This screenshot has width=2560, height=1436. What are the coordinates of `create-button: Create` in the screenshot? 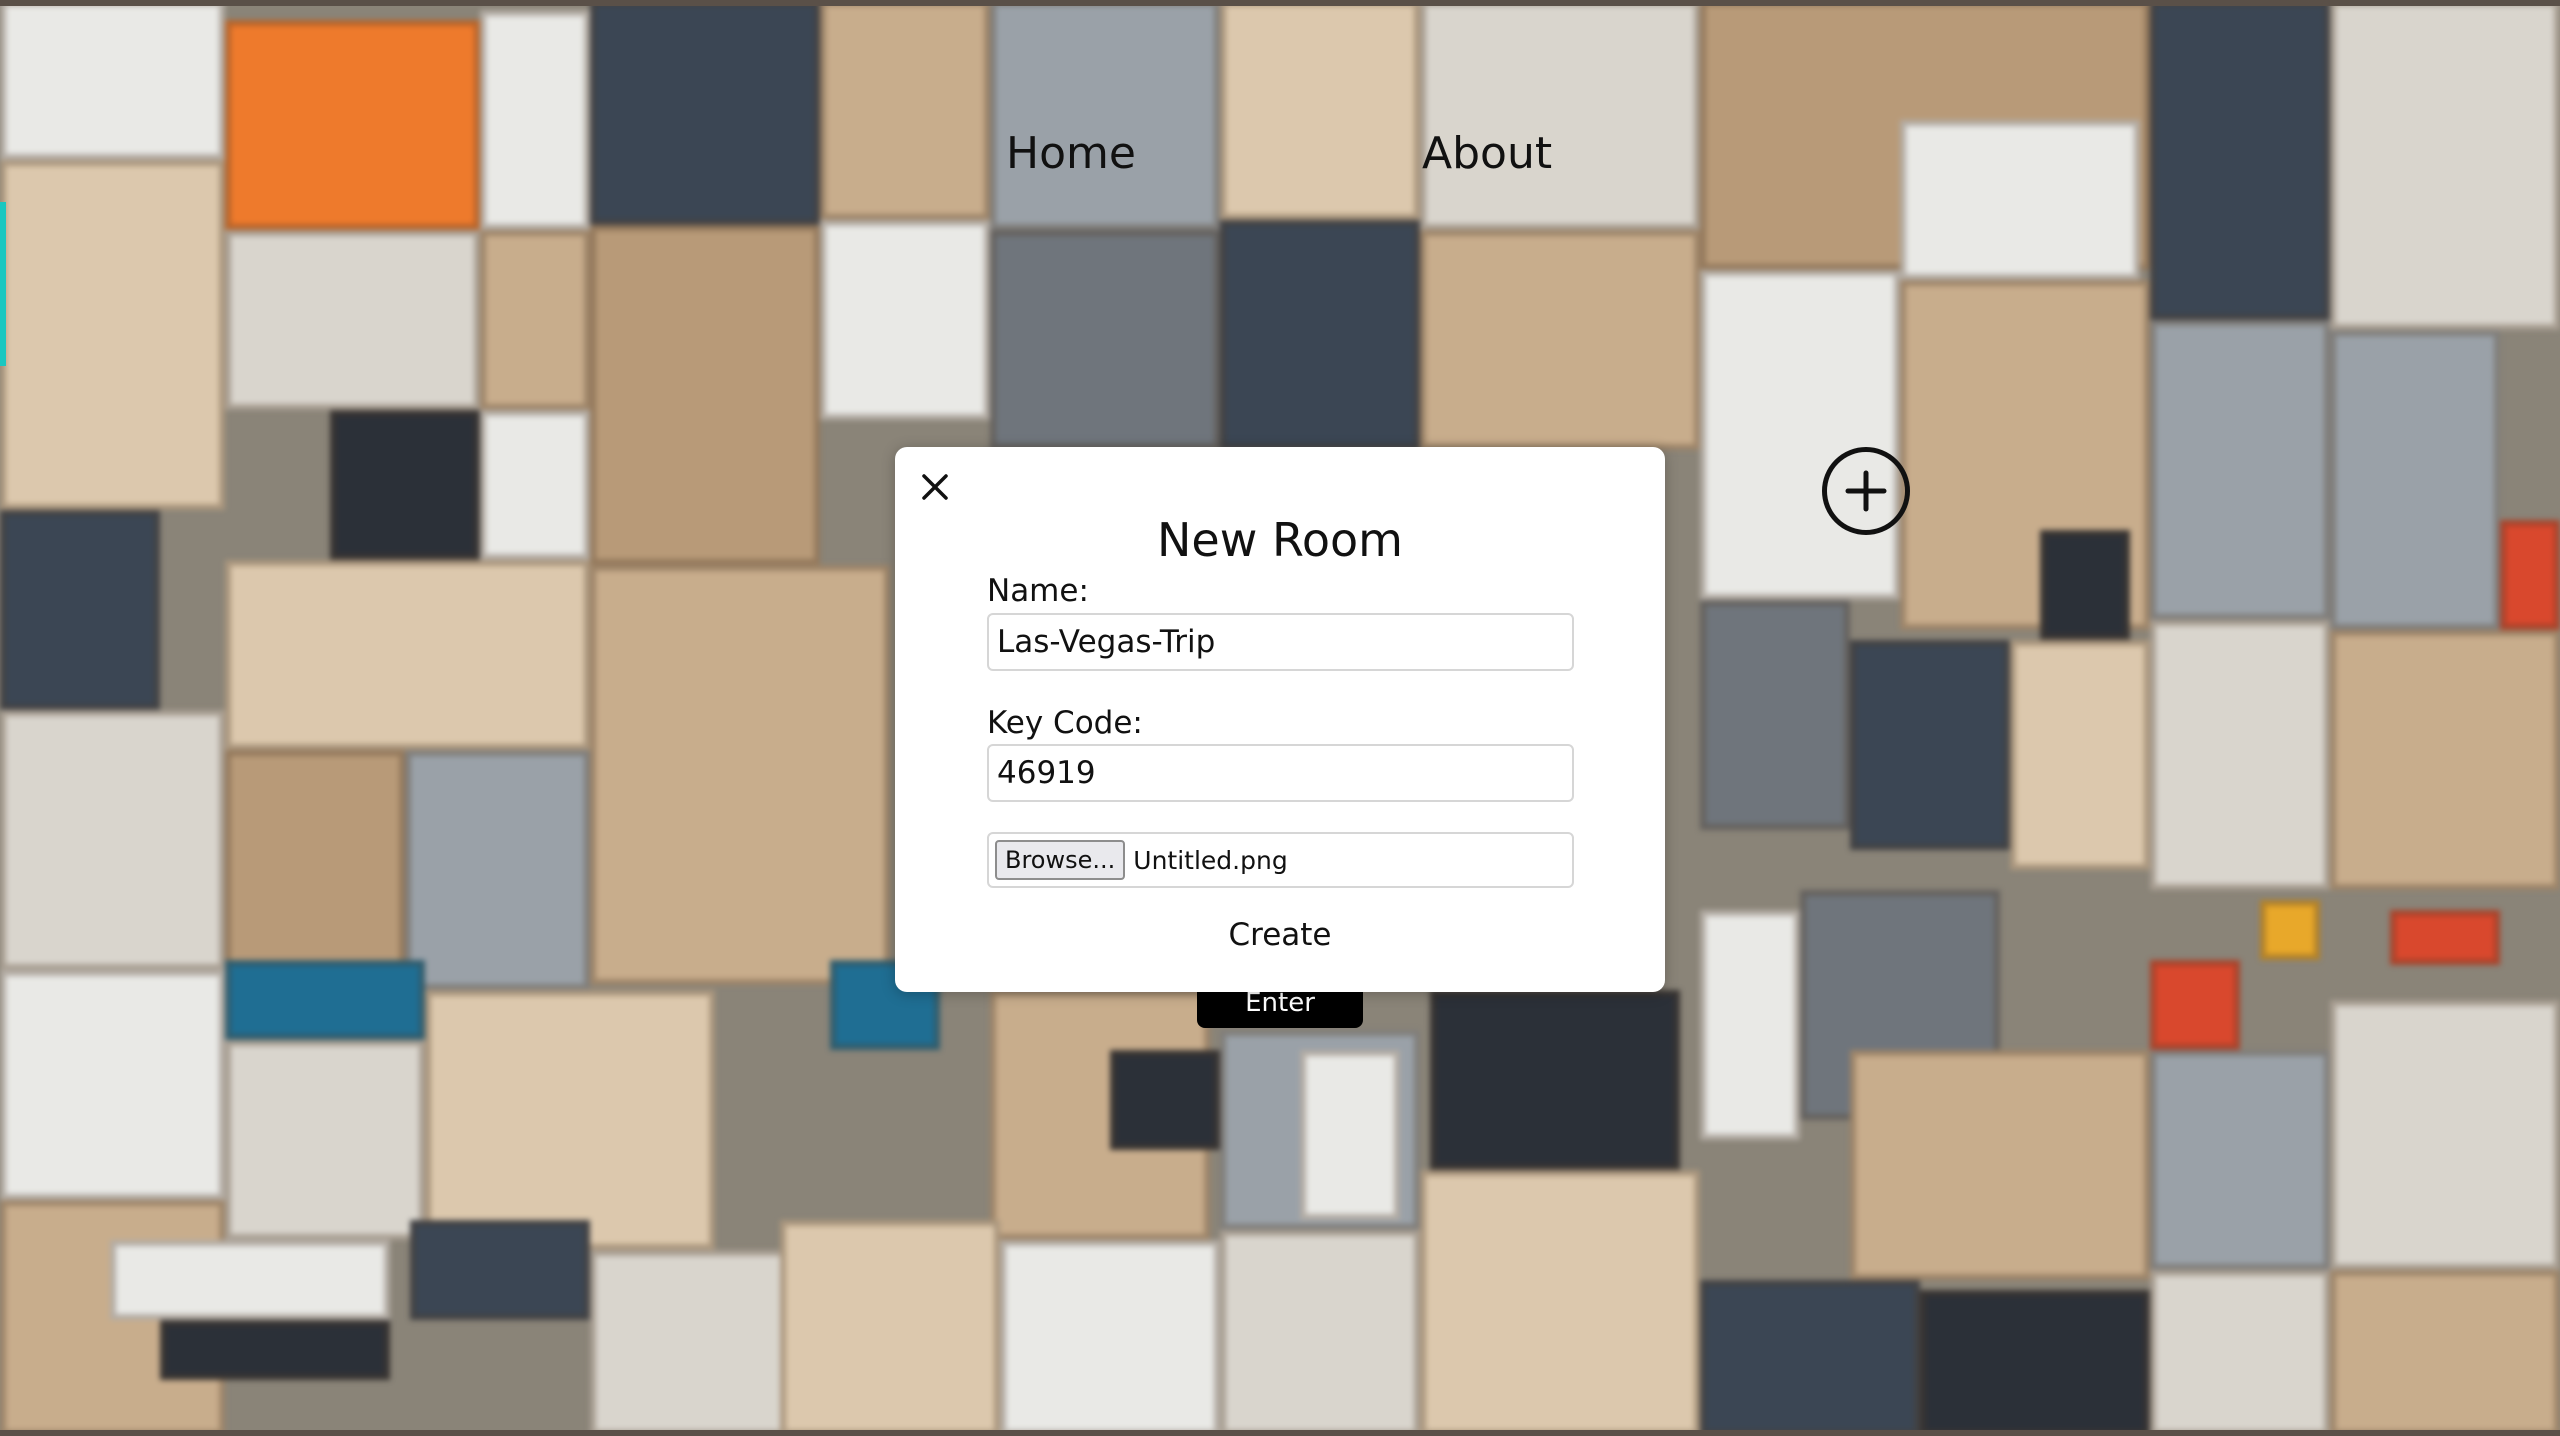 It's located at (1280, 935).